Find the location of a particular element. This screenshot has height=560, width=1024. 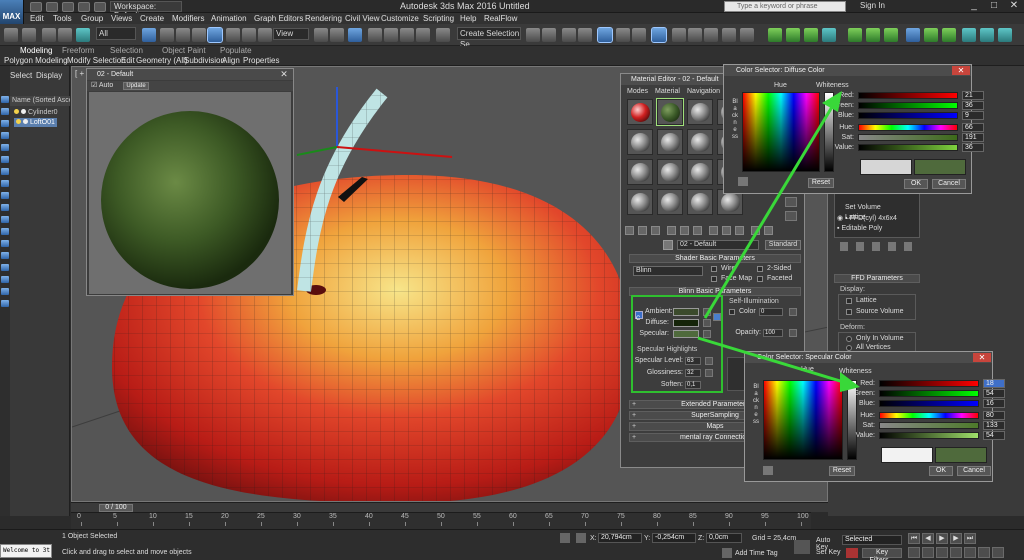

align-icon is located at coordinates (549, 35).